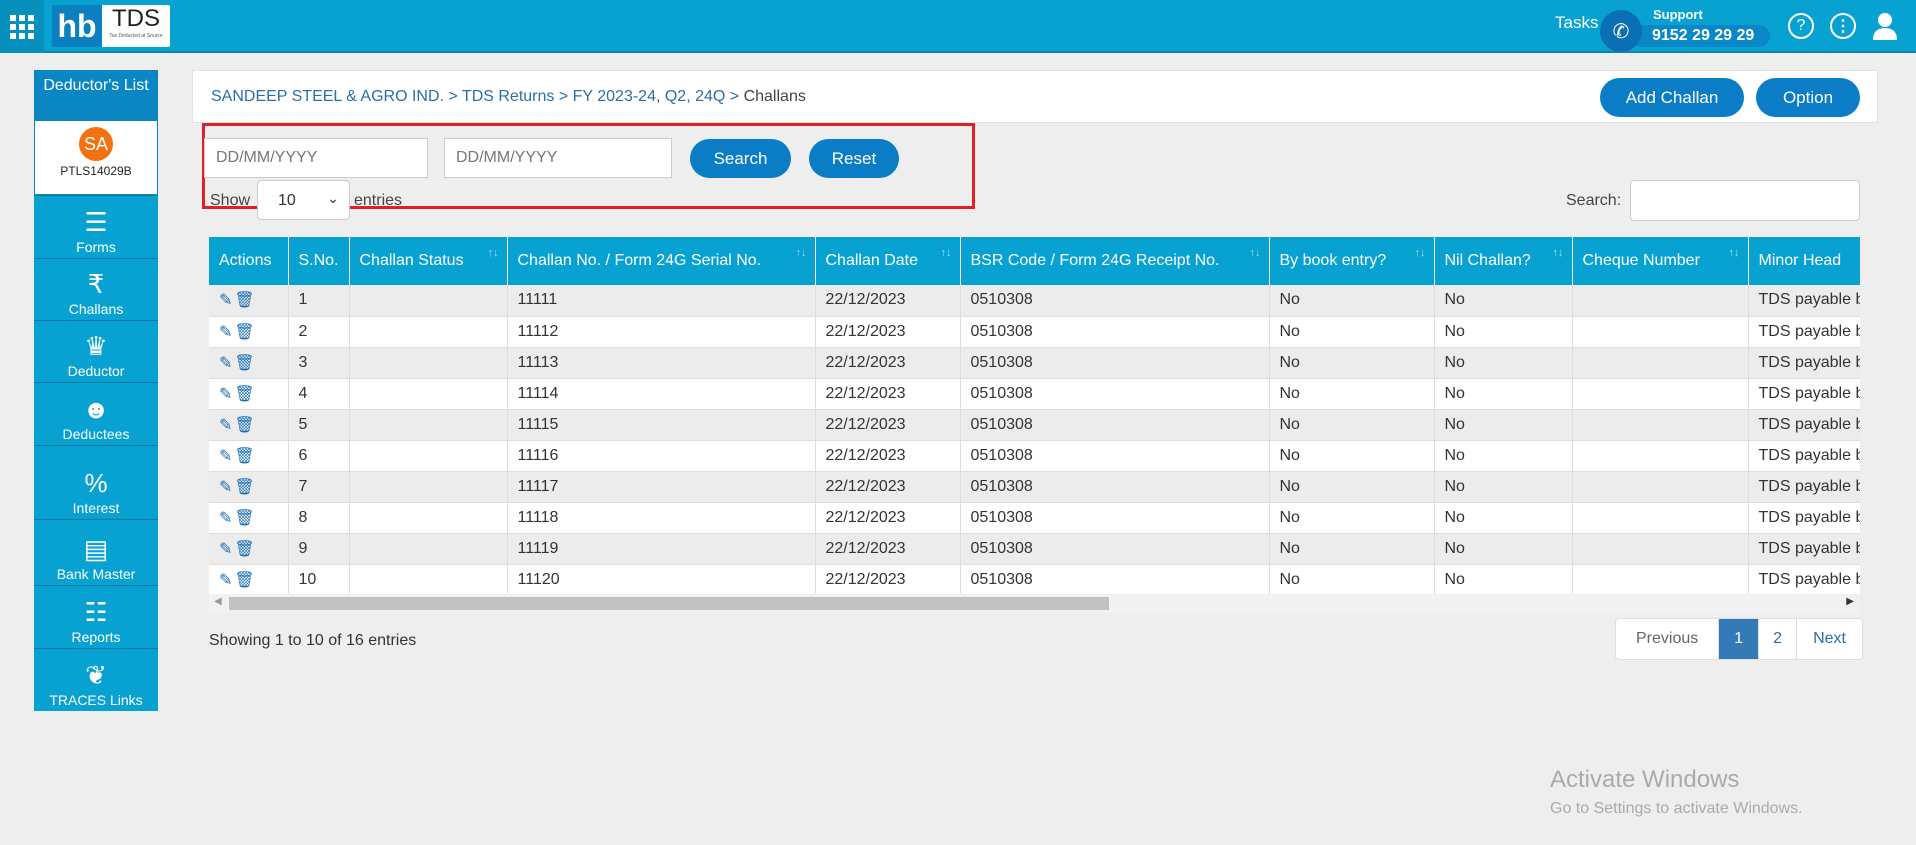 Image resolution: width=1916 pixels, height=845 pixels. I want to click on column-header: By book entry? ↑↓, so click(1352, 261).